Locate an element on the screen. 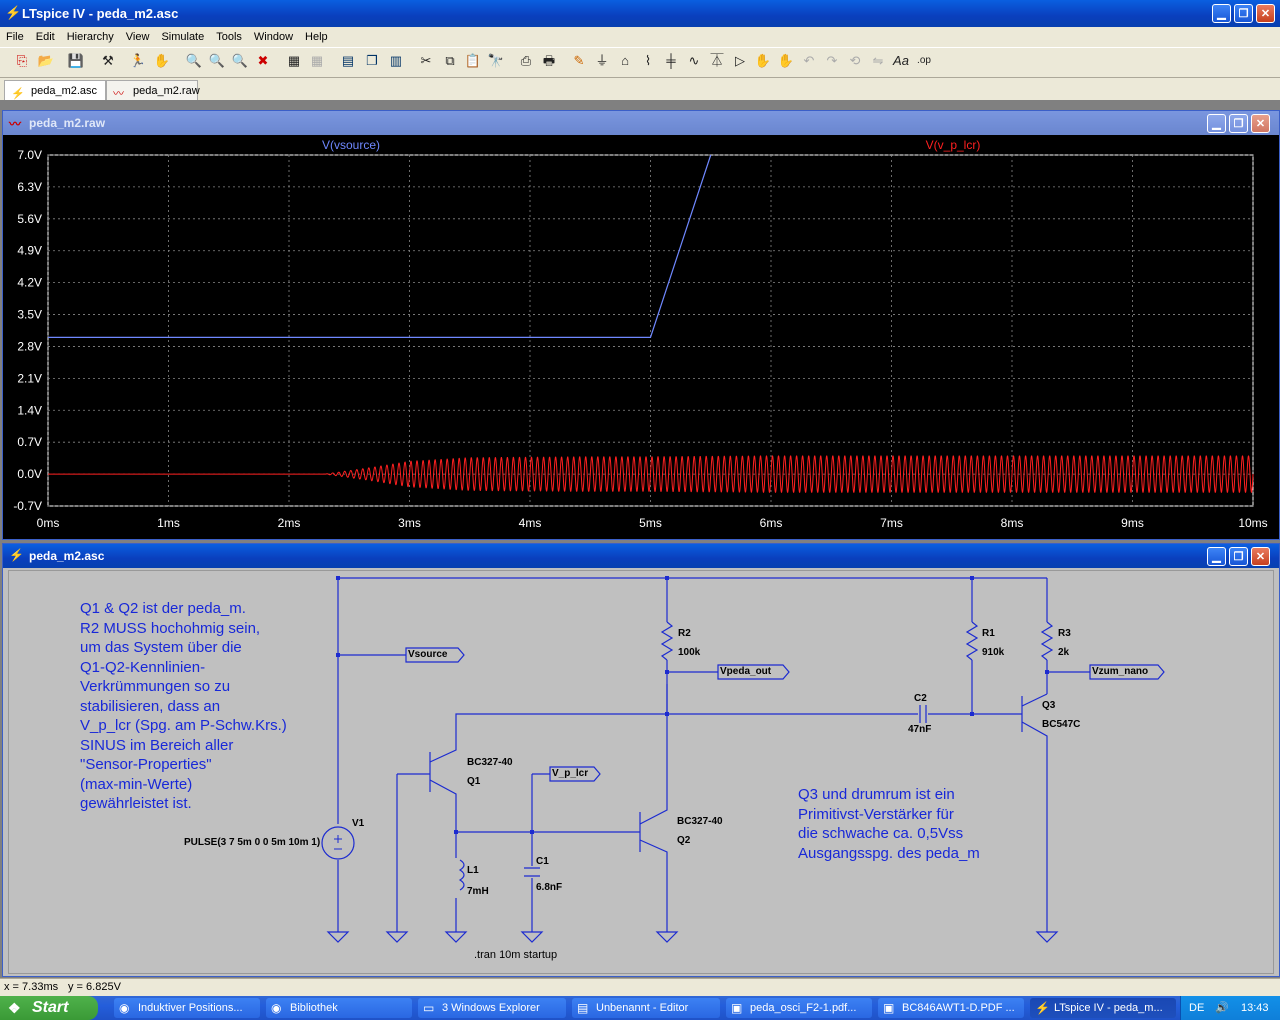 Image resolution: width=1280 pixels, height=1020 pixels. r2-label: R2 is located at coordinates (684, 633).